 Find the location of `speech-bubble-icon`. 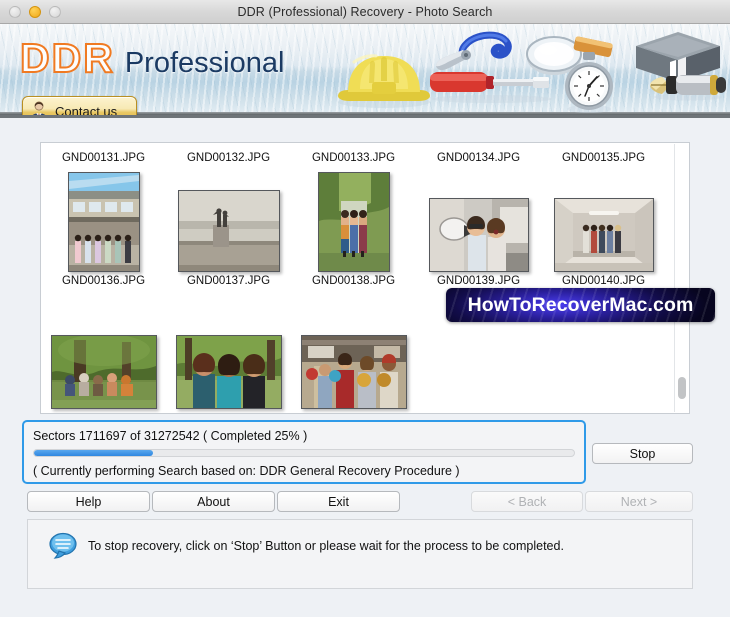

speech-bubble-icon is located at coordinates (63, 545).